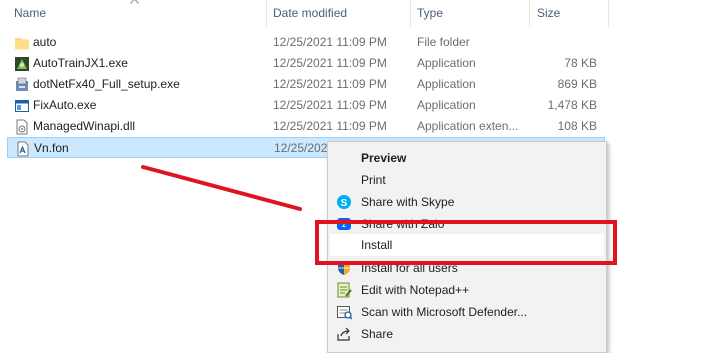  I want to click on column-type: Type, so click(430, 13).